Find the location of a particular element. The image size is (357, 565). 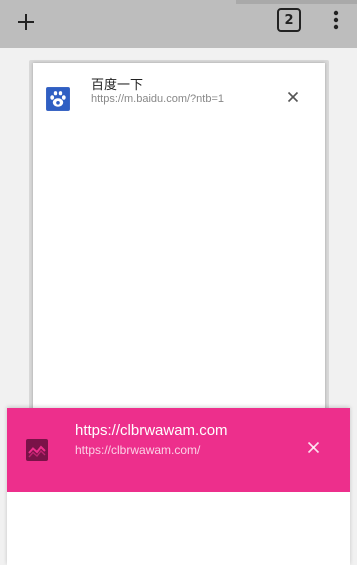

new-tab-button is located at coordinates (26, 22).